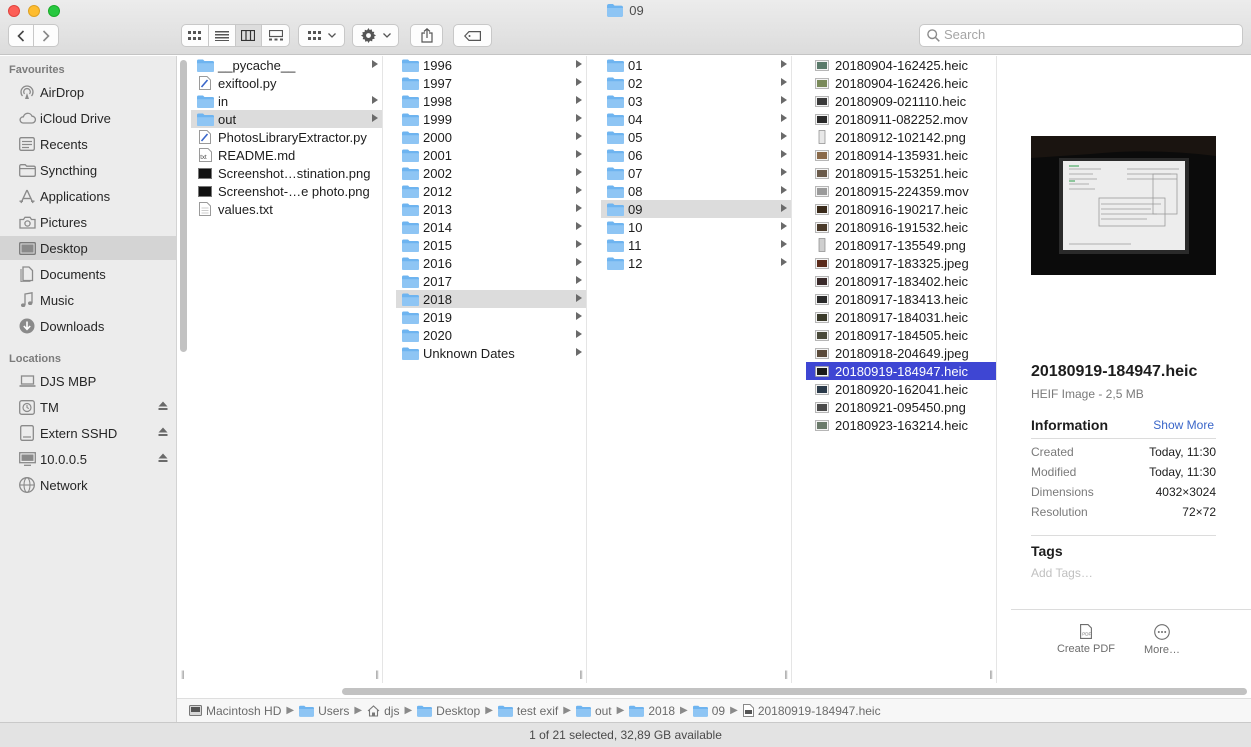  What do you see at coordinates (286, 137) in the screenshot?
I see `list-item: PhotosLibraryExtractor.py` at bounding box center [286, 137].